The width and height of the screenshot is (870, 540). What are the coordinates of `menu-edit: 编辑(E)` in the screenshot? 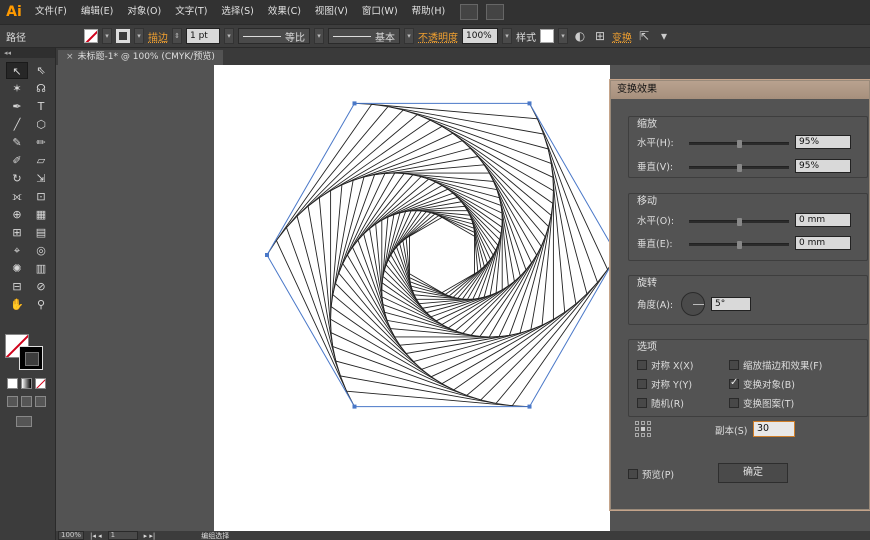 It's located at (97, 12).